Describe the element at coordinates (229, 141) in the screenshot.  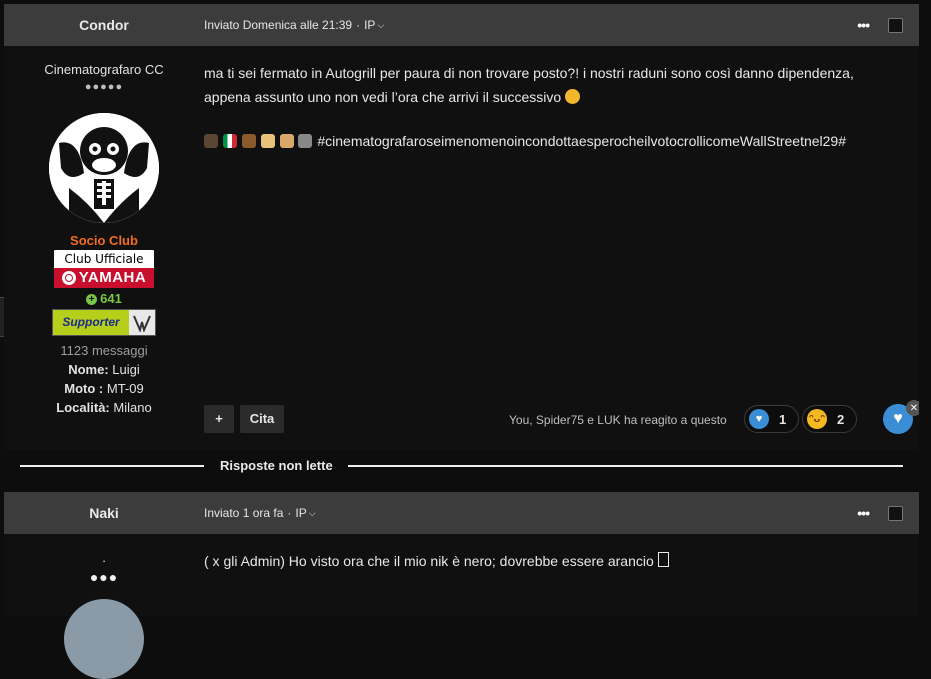
I see `italy-flag-icon` at that location.